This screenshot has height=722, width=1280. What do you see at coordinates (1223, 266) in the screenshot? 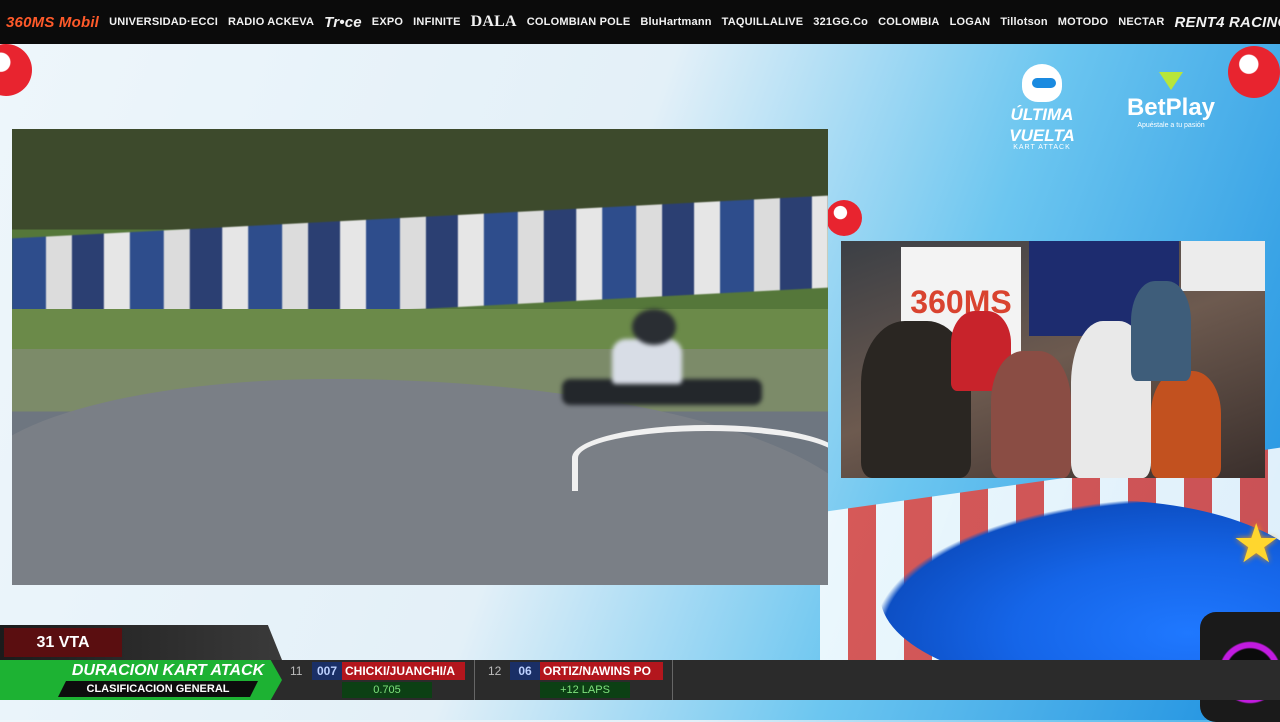
I see `banner-white` at bounding box center [1223, 266].